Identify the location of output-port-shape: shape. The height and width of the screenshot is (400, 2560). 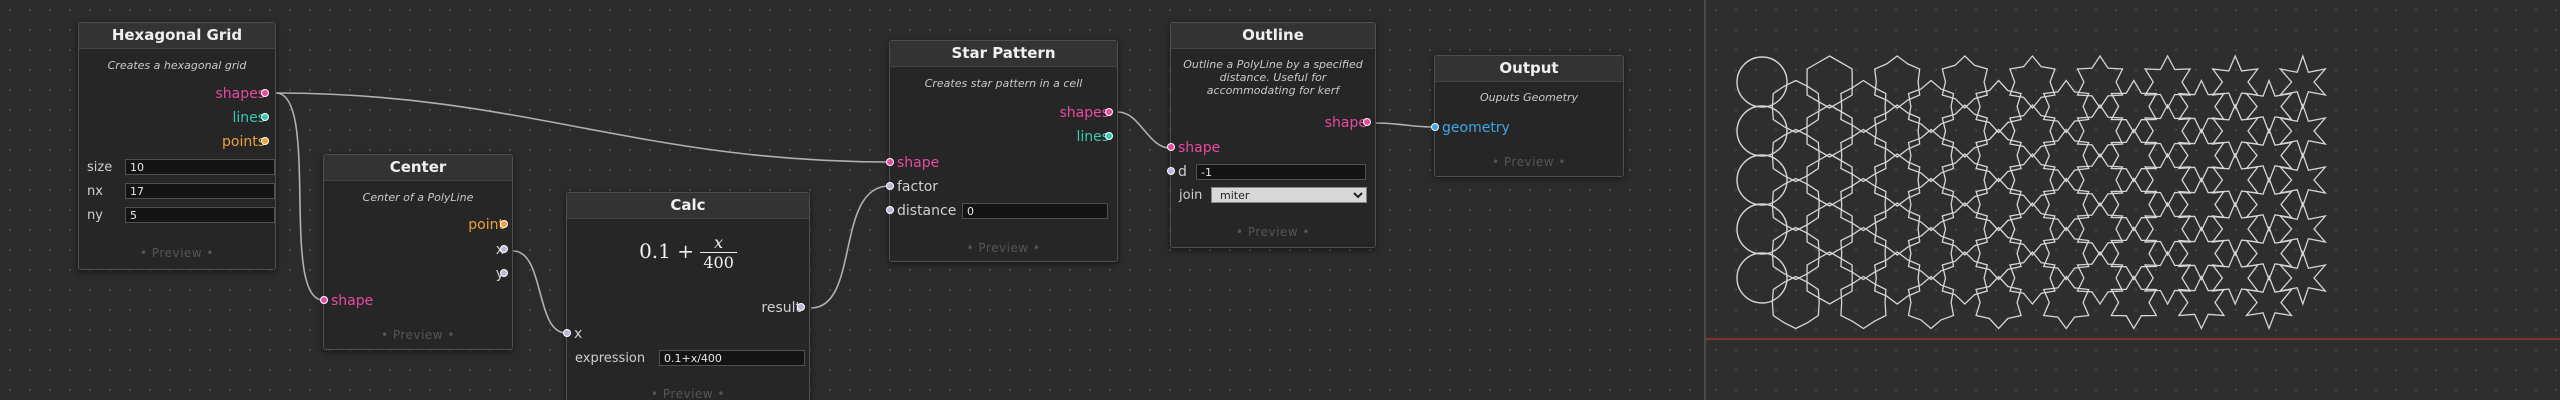
(1348, 123).